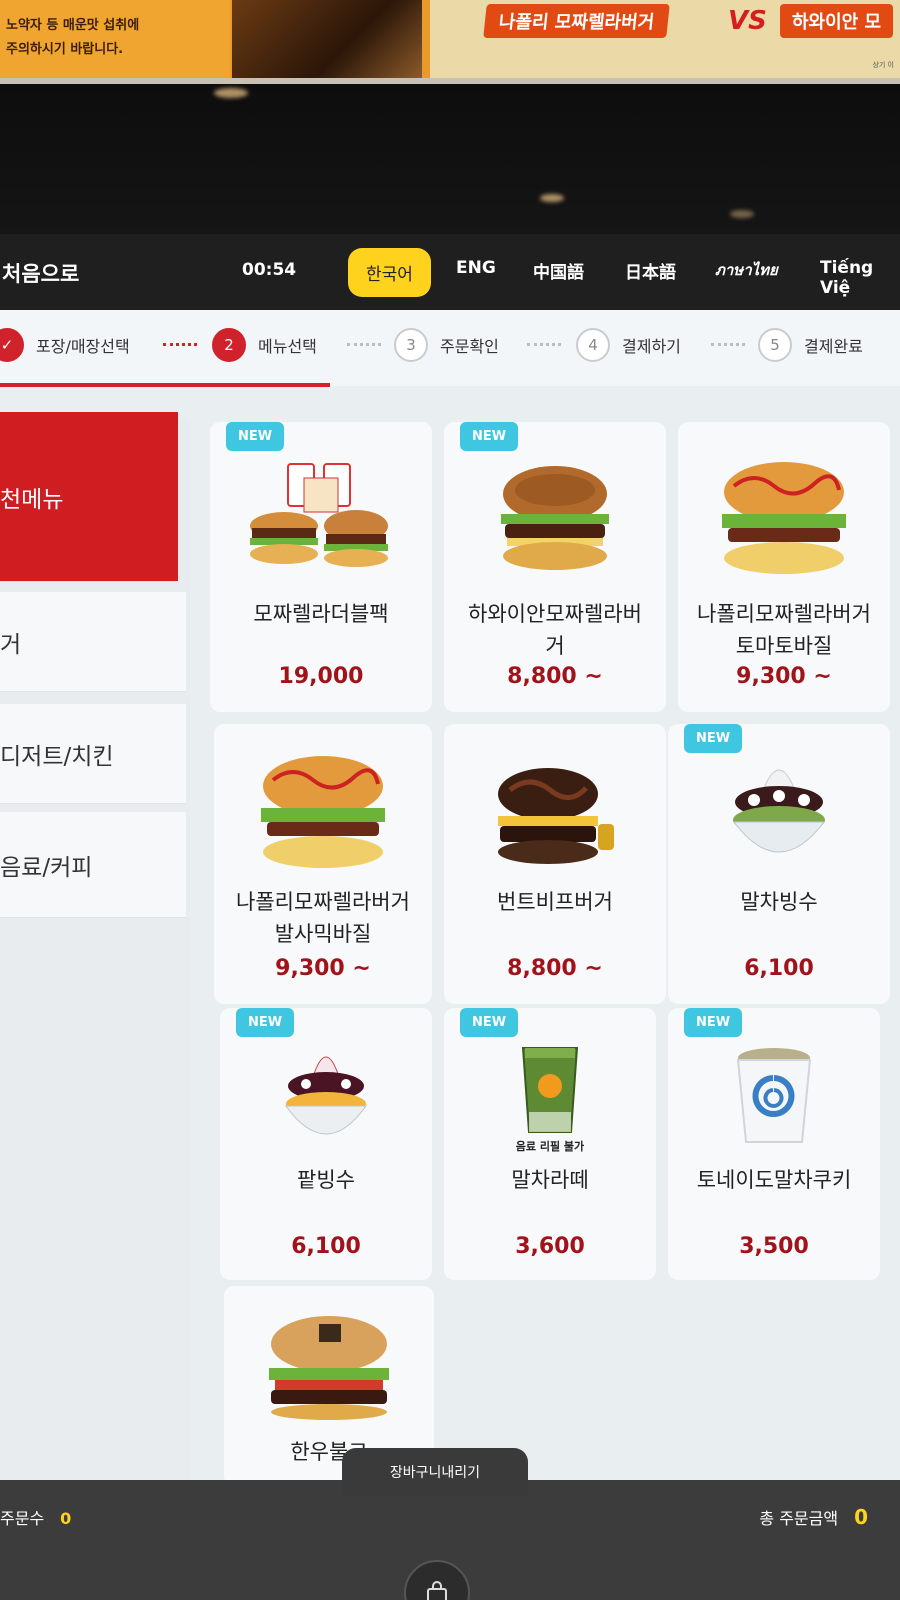  I want to click on product-card: NEW 음료 리필 불가 말차라떼 3,600, so click(550, 1144).